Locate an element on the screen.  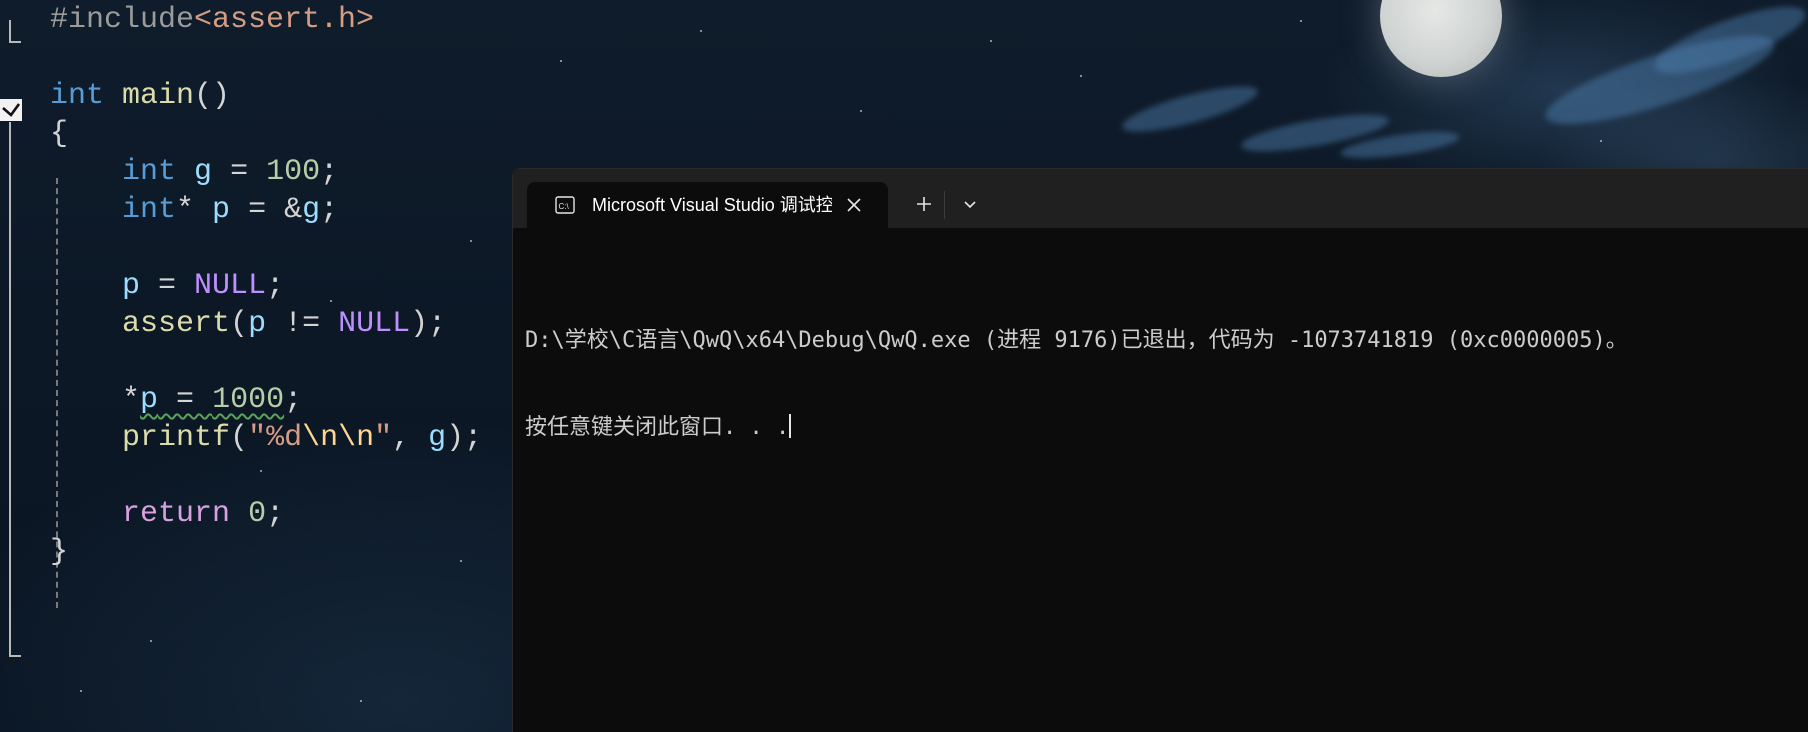
chevron-down-icon is located at coordinates (970, 205).